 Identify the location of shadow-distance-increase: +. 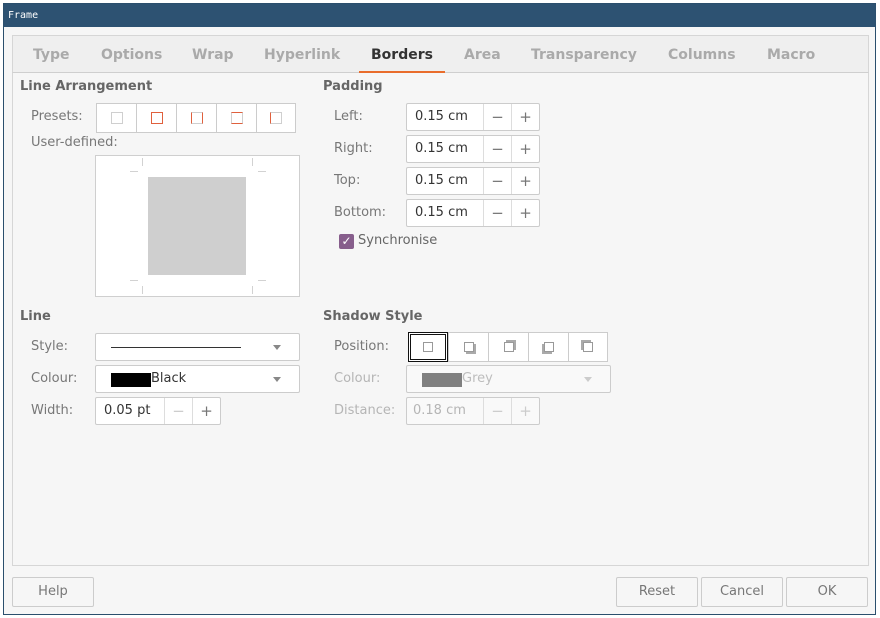
(525, 411).